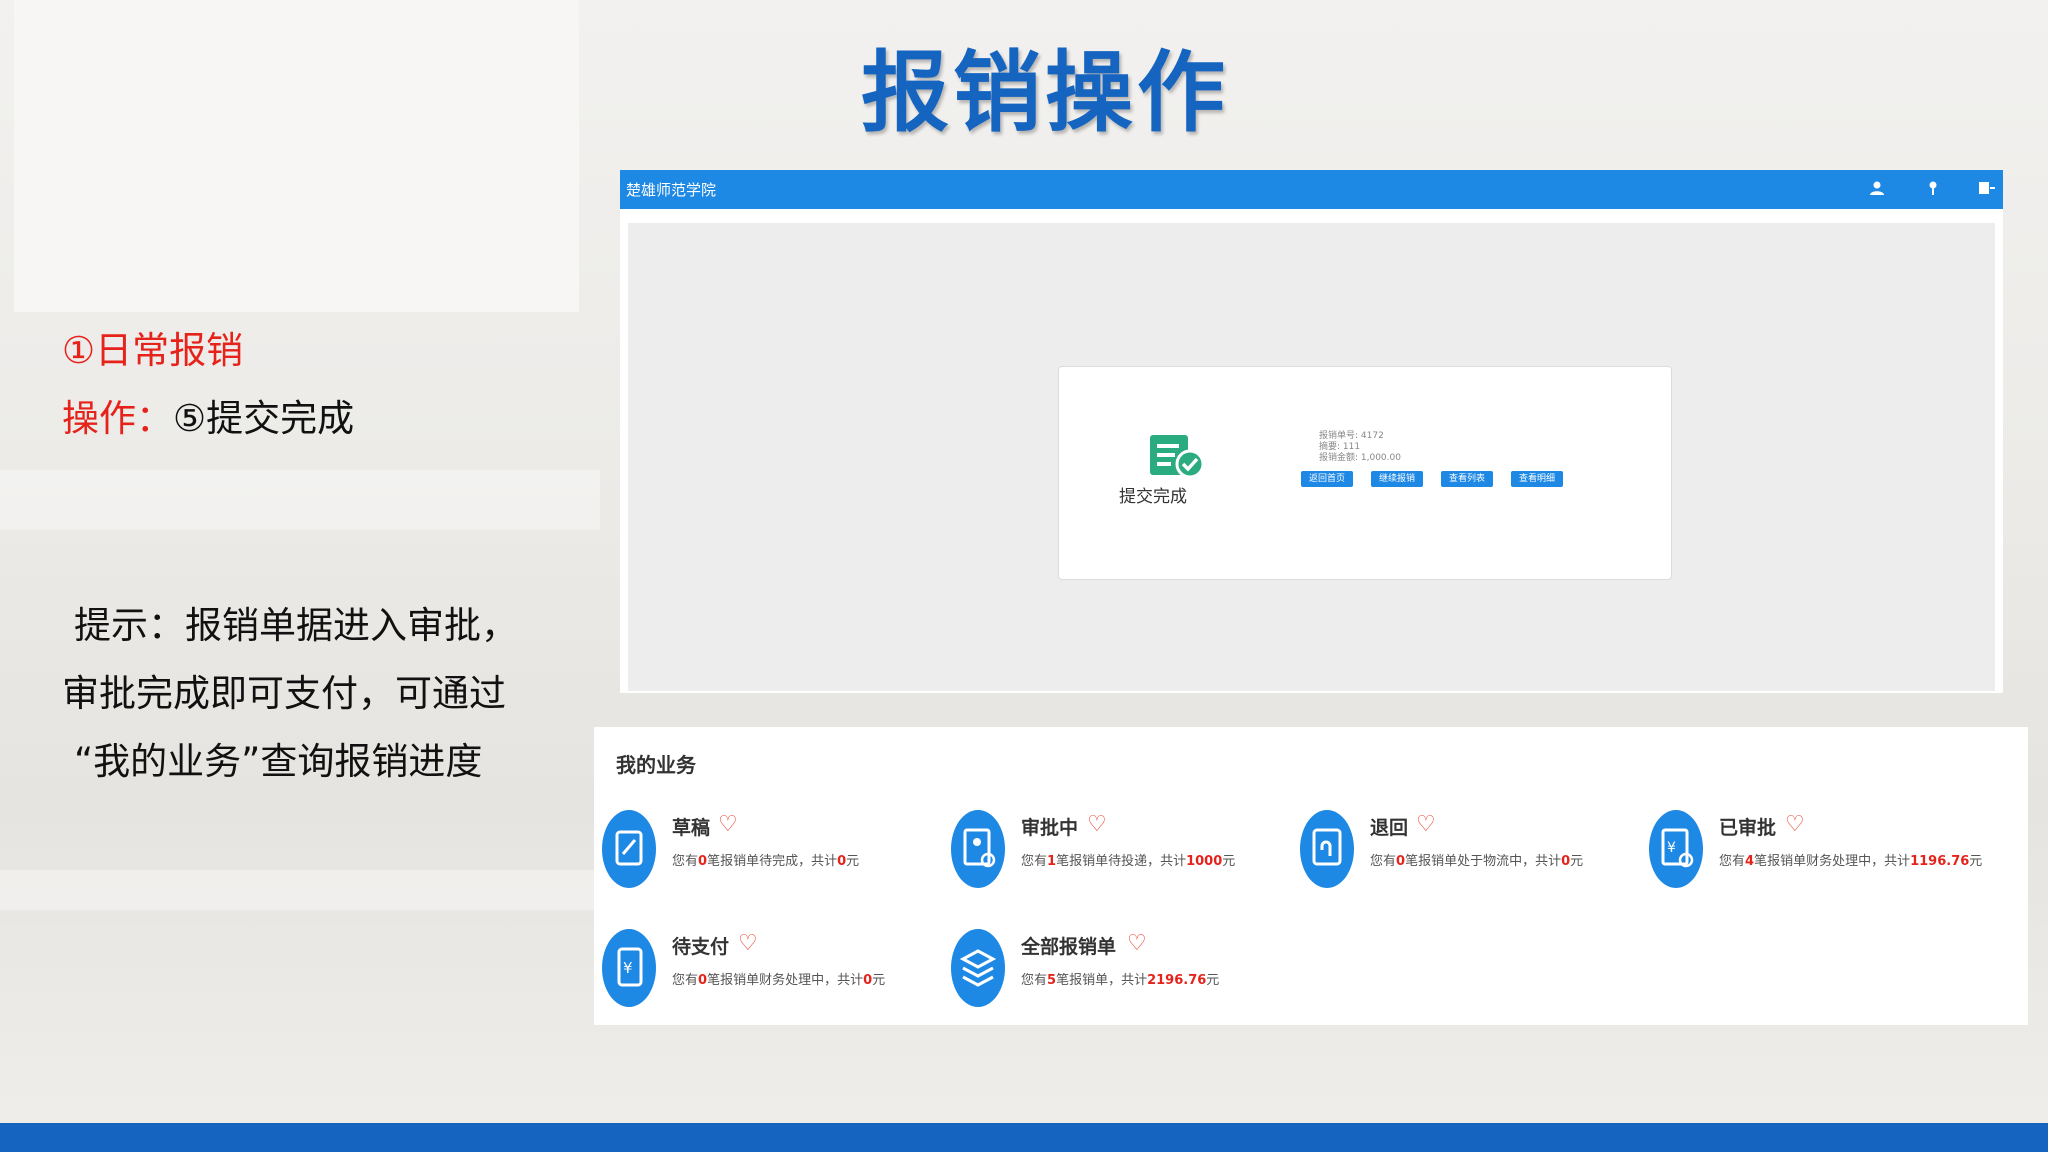 The height and width of the screenshot is (1152, 2048). What do you see at coordinates (1176, 457) in the screenshot?
I see `submit-done-icon` at bounding box center [1176, 457].